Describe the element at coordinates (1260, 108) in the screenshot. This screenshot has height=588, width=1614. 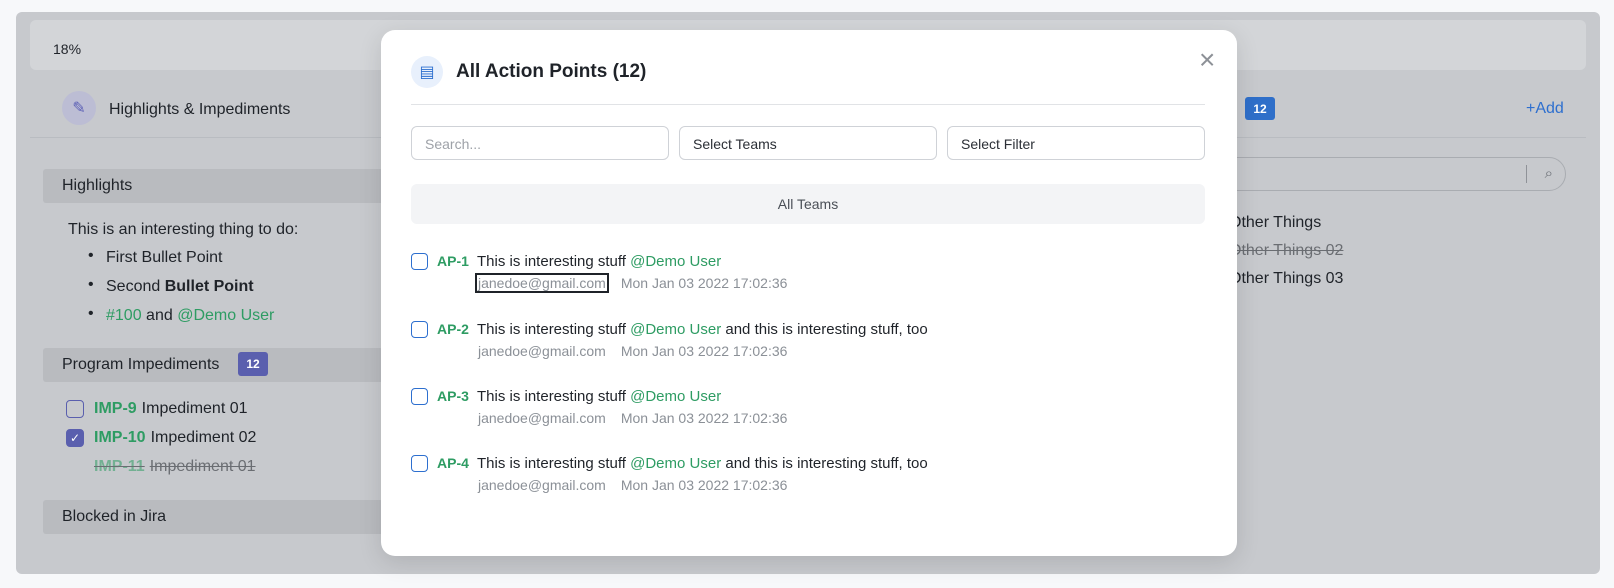
I see `action-count-badge: 12` at that location.